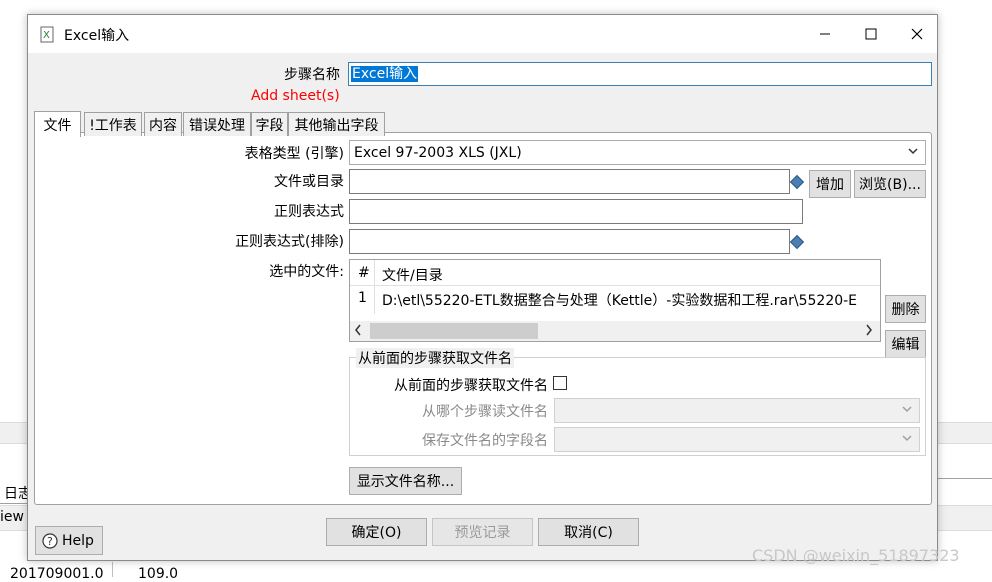  What do you see at coordinates (289, 242) in the screenshot?
I see `regex-exclude-label: 正则表达式(排除)` at bounding box center [289, 242].